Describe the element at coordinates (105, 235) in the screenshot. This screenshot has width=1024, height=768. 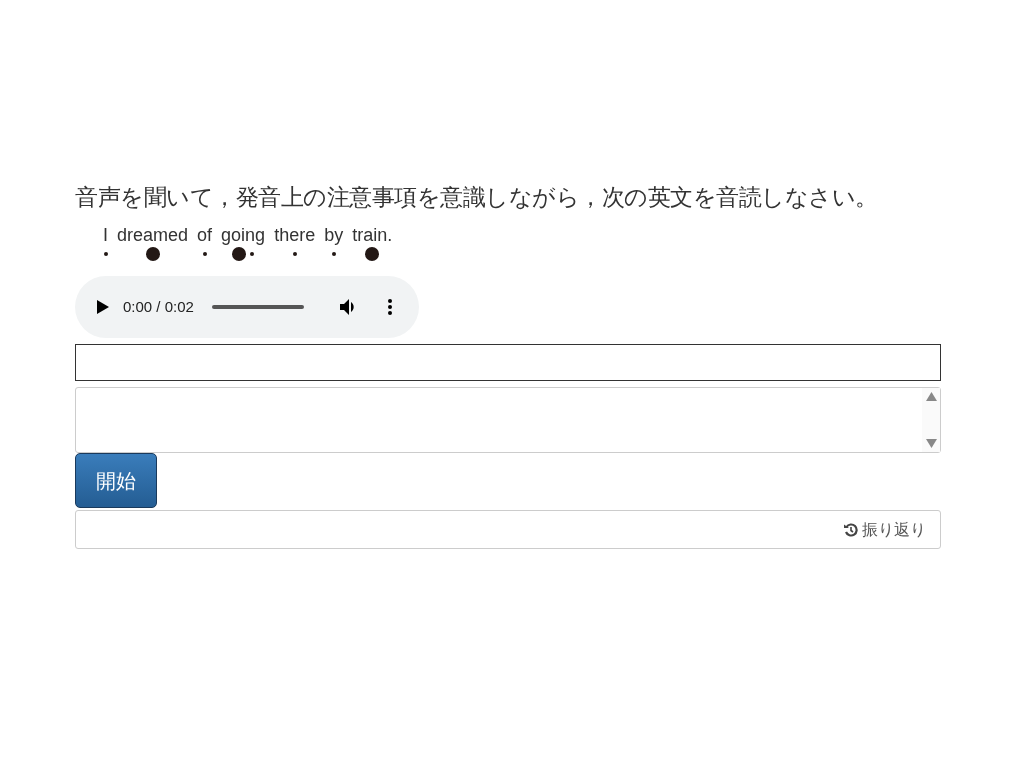
I see `sentence-word: I` at that location.